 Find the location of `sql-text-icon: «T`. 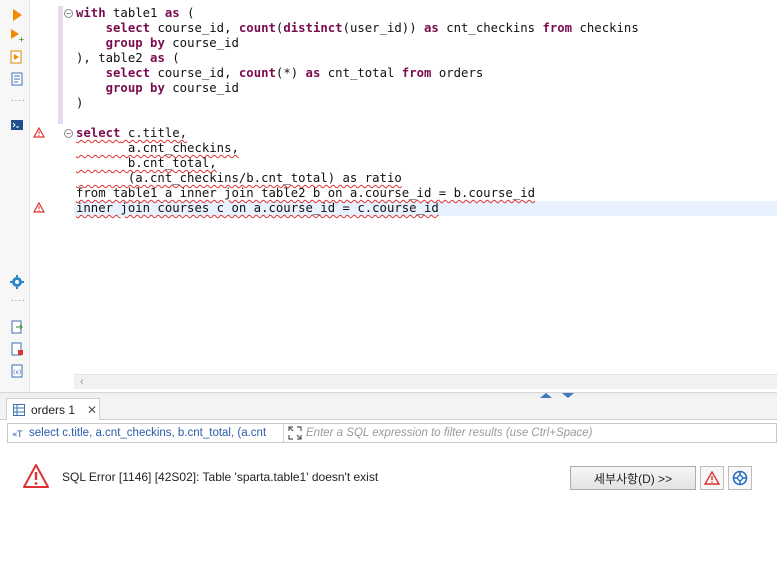

sql-text-icon: «T is located at coordinates (17, 434).